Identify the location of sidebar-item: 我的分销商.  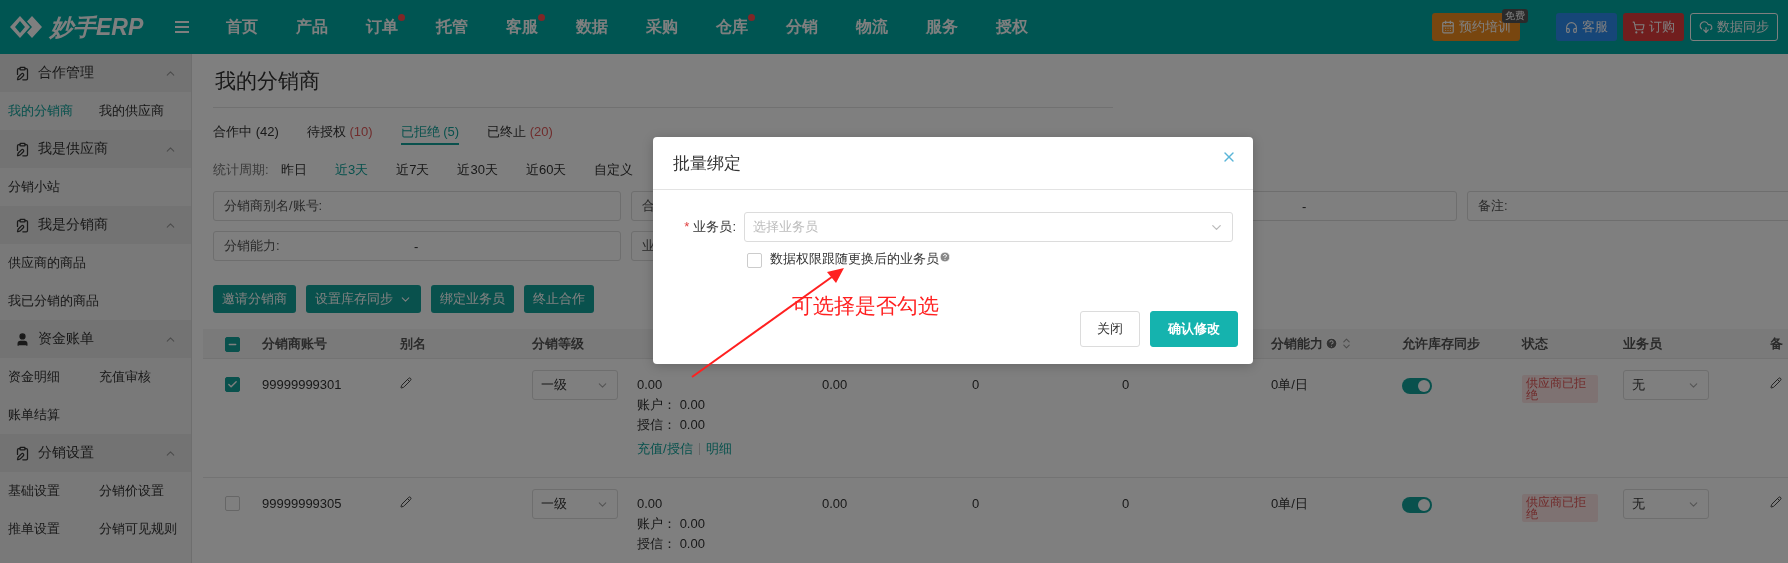
(53, 111).